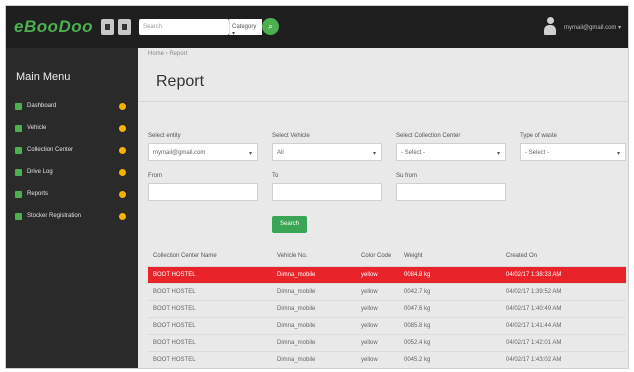 This screenshot has width=634, height=372. Describe the element at coordinates (54, 216) in the screenshot. I see `sidebar-item-label: Stocker Registration` at that location.